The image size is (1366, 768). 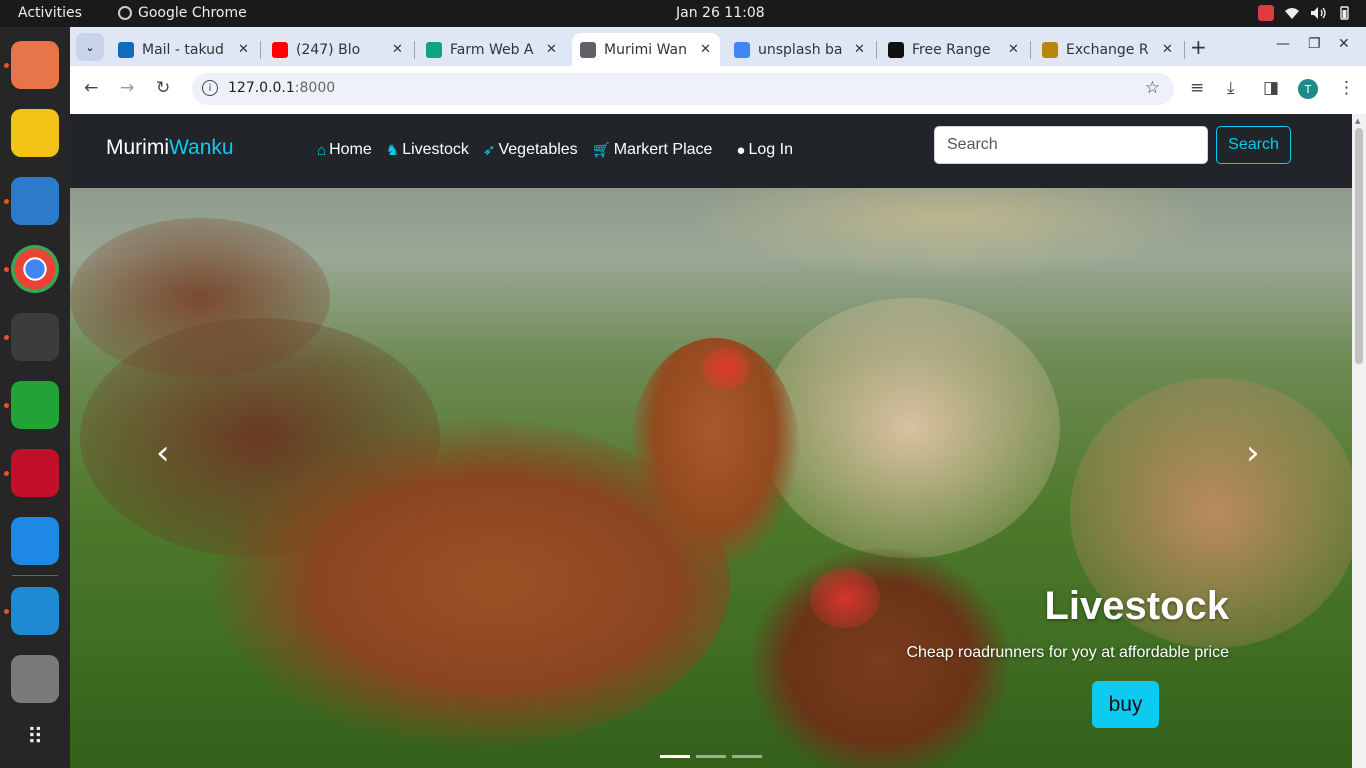 What do you see at coordinates (1071, 145) in the screenshot?
I see `search-input` at bounding box center [1071, 145].